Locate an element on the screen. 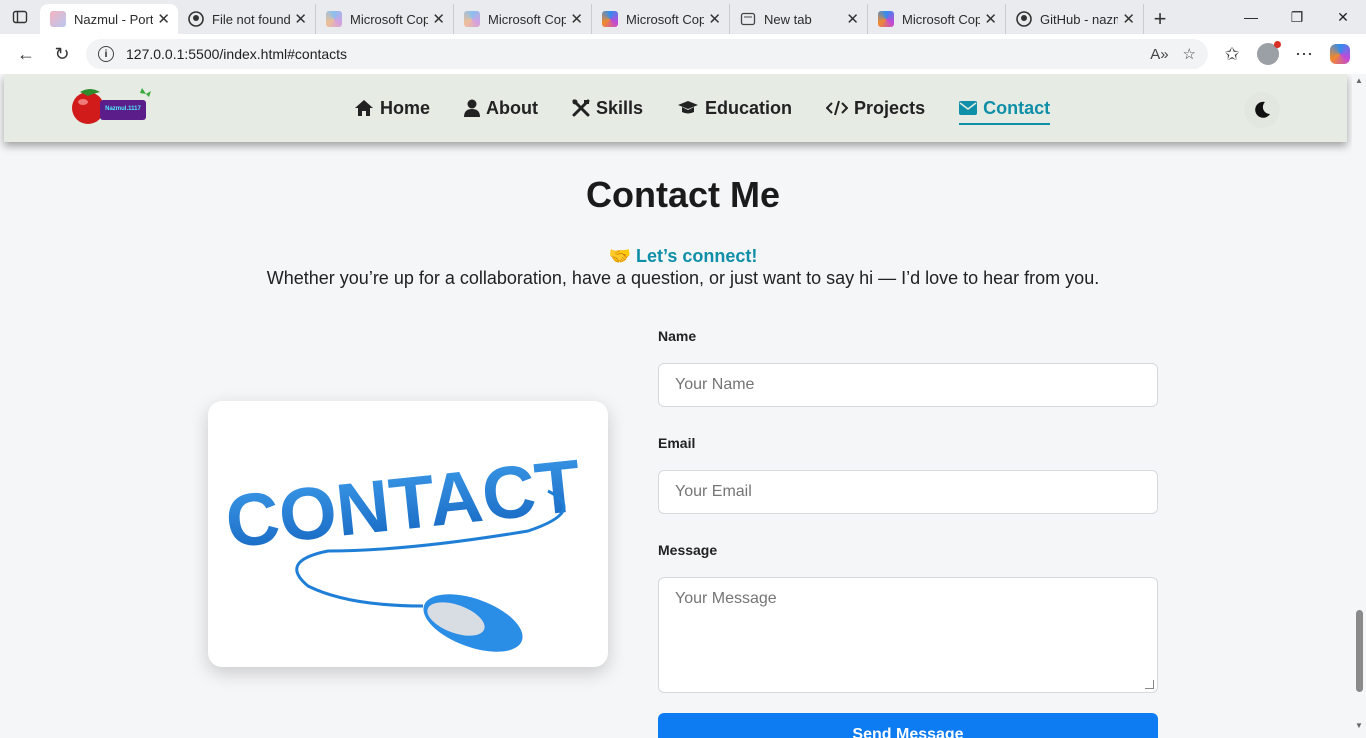 The height and width of the screenshot is (738, 1366). site-navbar: Nazmul.1117 Home About Skills Education is located at coordinates (675, 108).